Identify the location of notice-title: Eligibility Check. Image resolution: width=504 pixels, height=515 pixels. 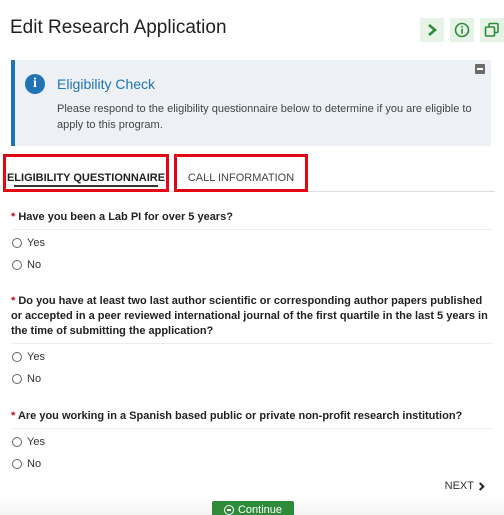
(106, 84).